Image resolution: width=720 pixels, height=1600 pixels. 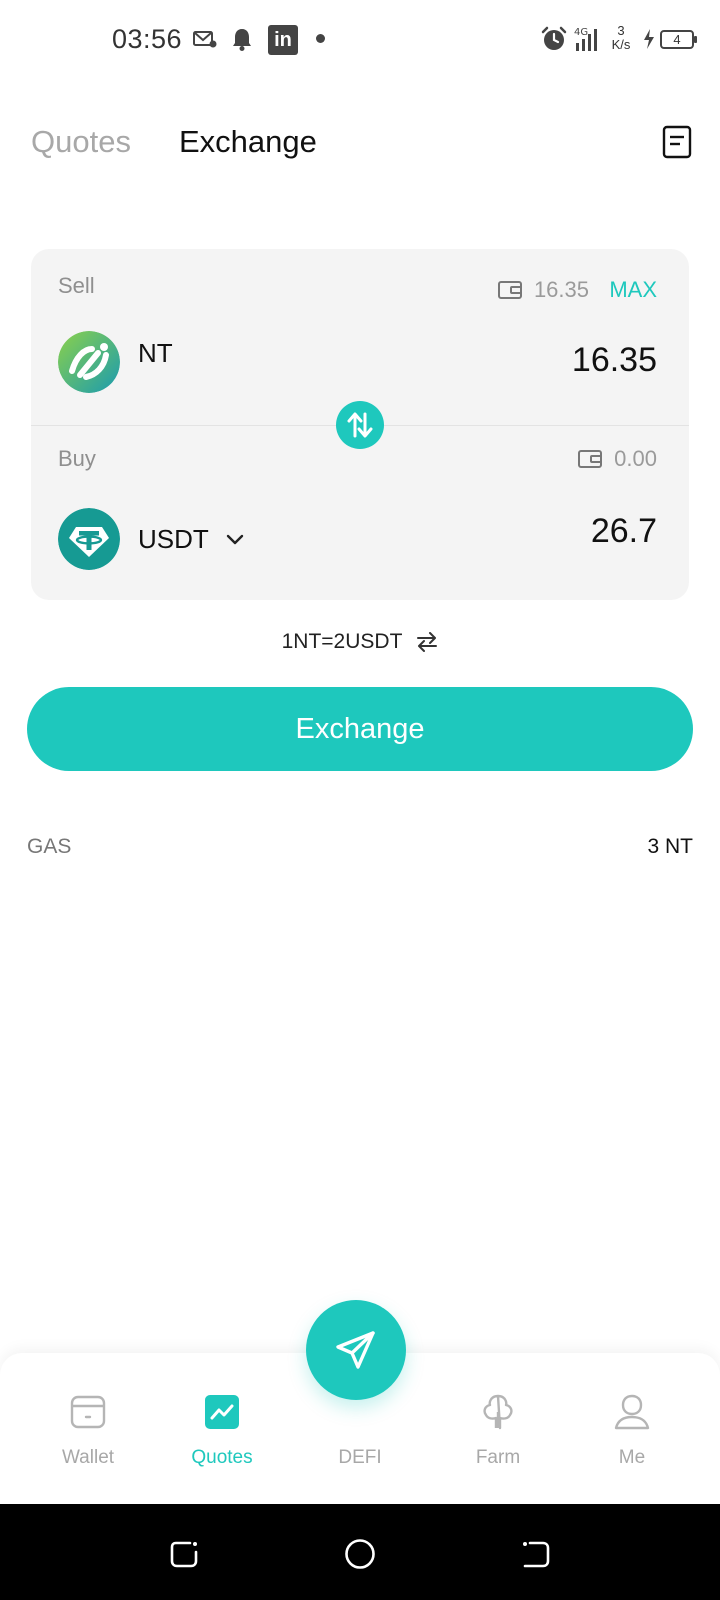 I want to click on svg-text: 4G, so click(x=581, y=32).